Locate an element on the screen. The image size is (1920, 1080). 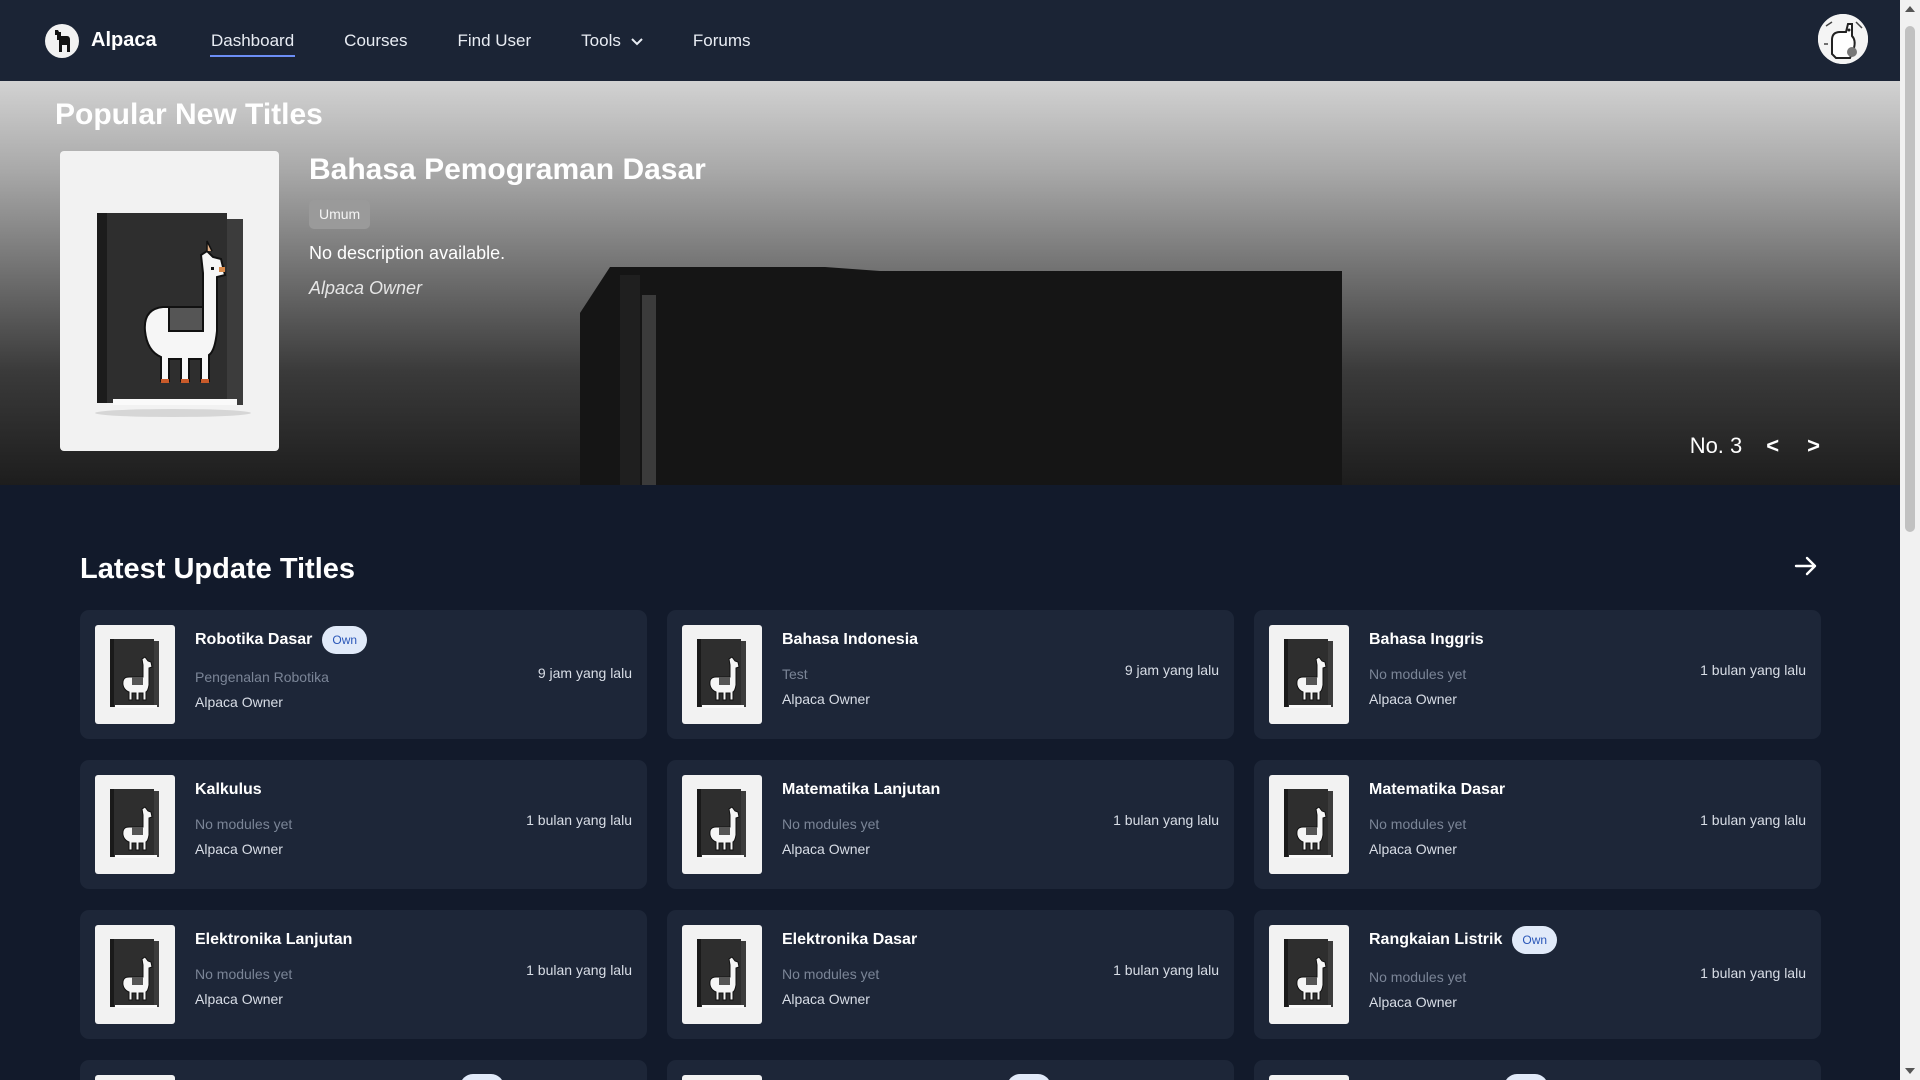
latest-heading: Latest Update Titles is located at coordinates (218, 569).